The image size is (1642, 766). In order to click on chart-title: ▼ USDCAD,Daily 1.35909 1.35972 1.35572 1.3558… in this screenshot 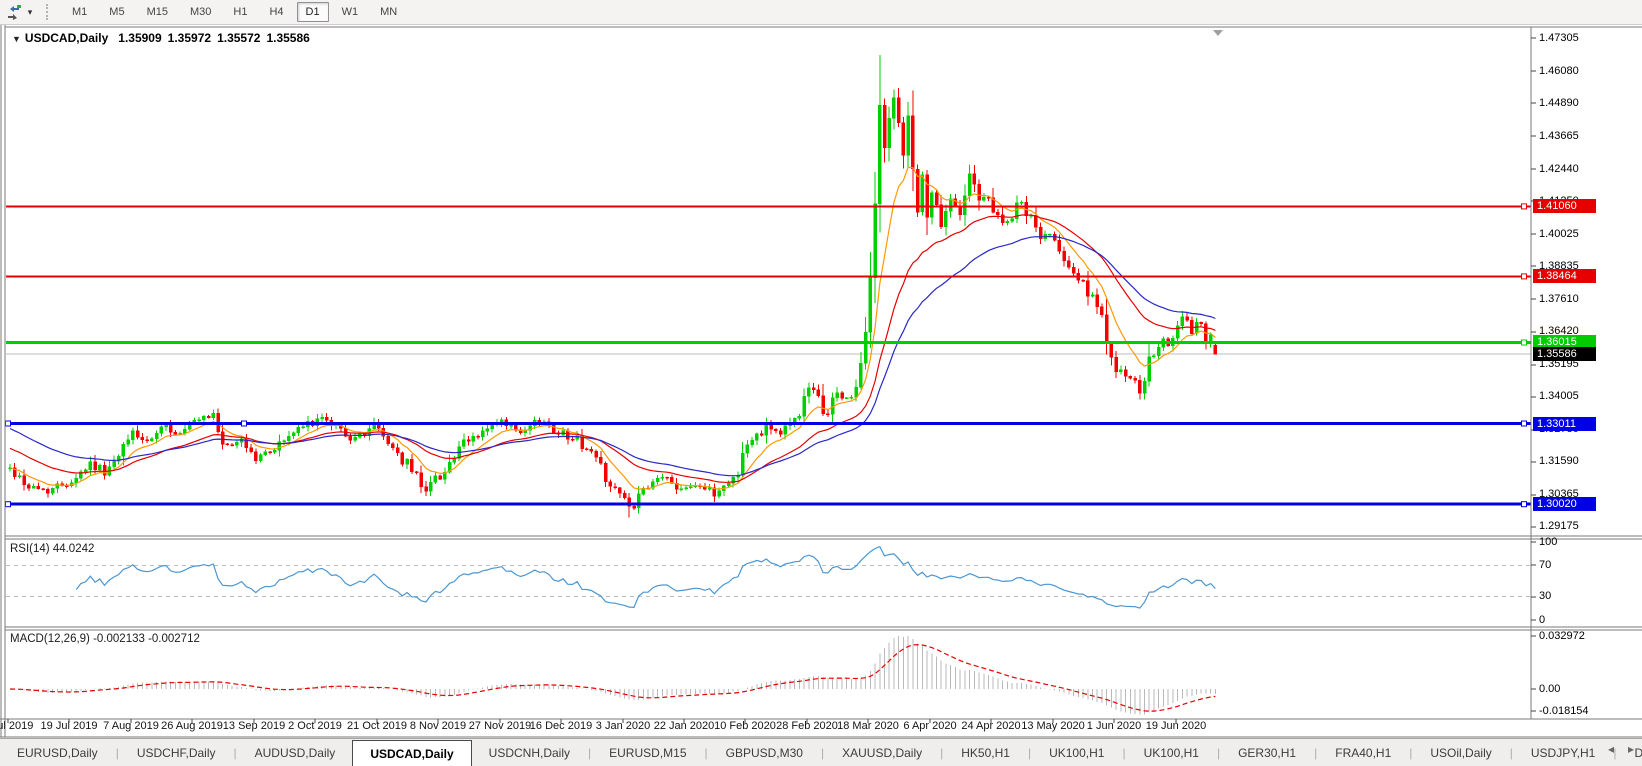, I will do `click(161, 38)`.